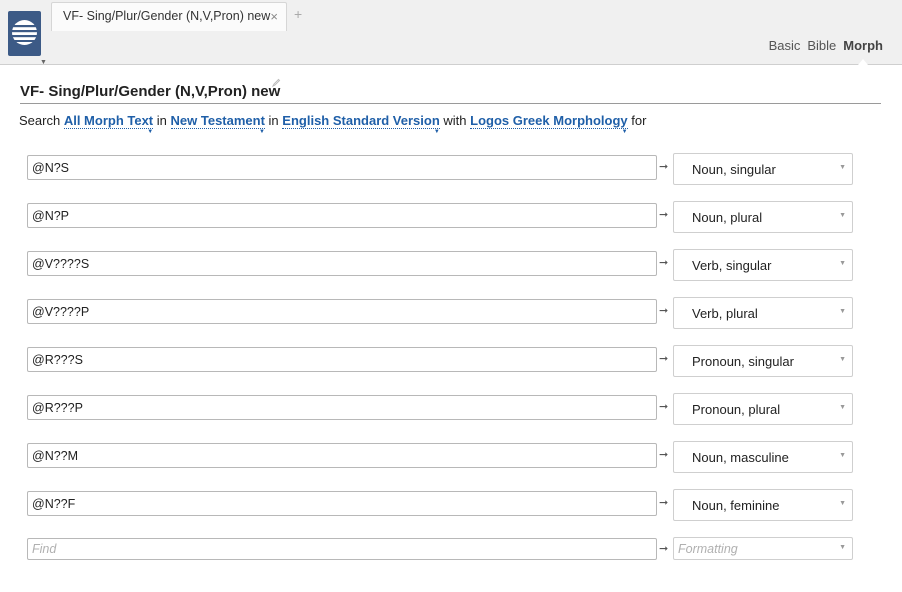 The height and width of the screenshot is (592, 902). I want to click on format-value: Pronoun, singular, so click(743, 361).